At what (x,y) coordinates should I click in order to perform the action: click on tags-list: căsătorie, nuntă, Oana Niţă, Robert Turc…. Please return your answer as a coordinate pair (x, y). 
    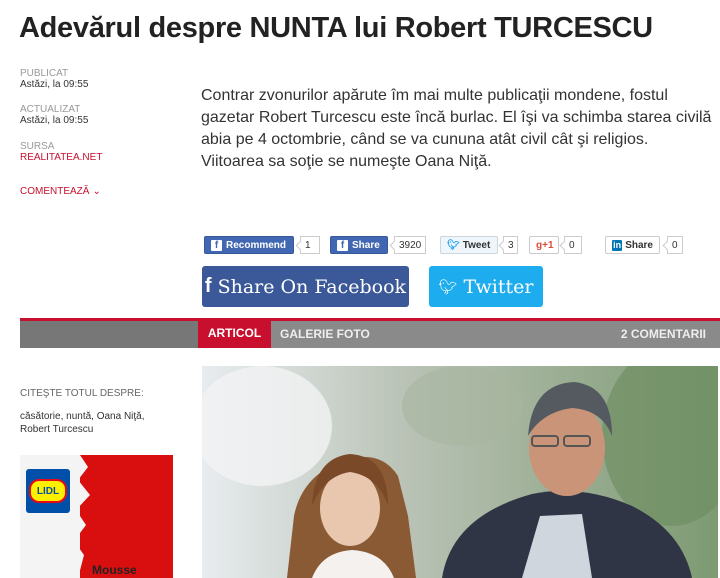
    Looking at the image, I should click on (95, 423).